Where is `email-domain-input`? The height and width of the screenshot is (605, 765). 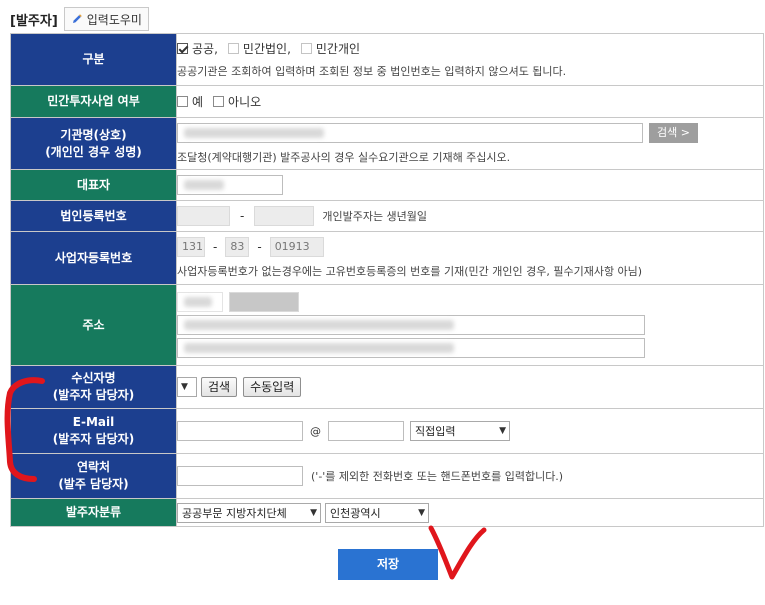
email-domain-input is located at coordinates (366, 431).